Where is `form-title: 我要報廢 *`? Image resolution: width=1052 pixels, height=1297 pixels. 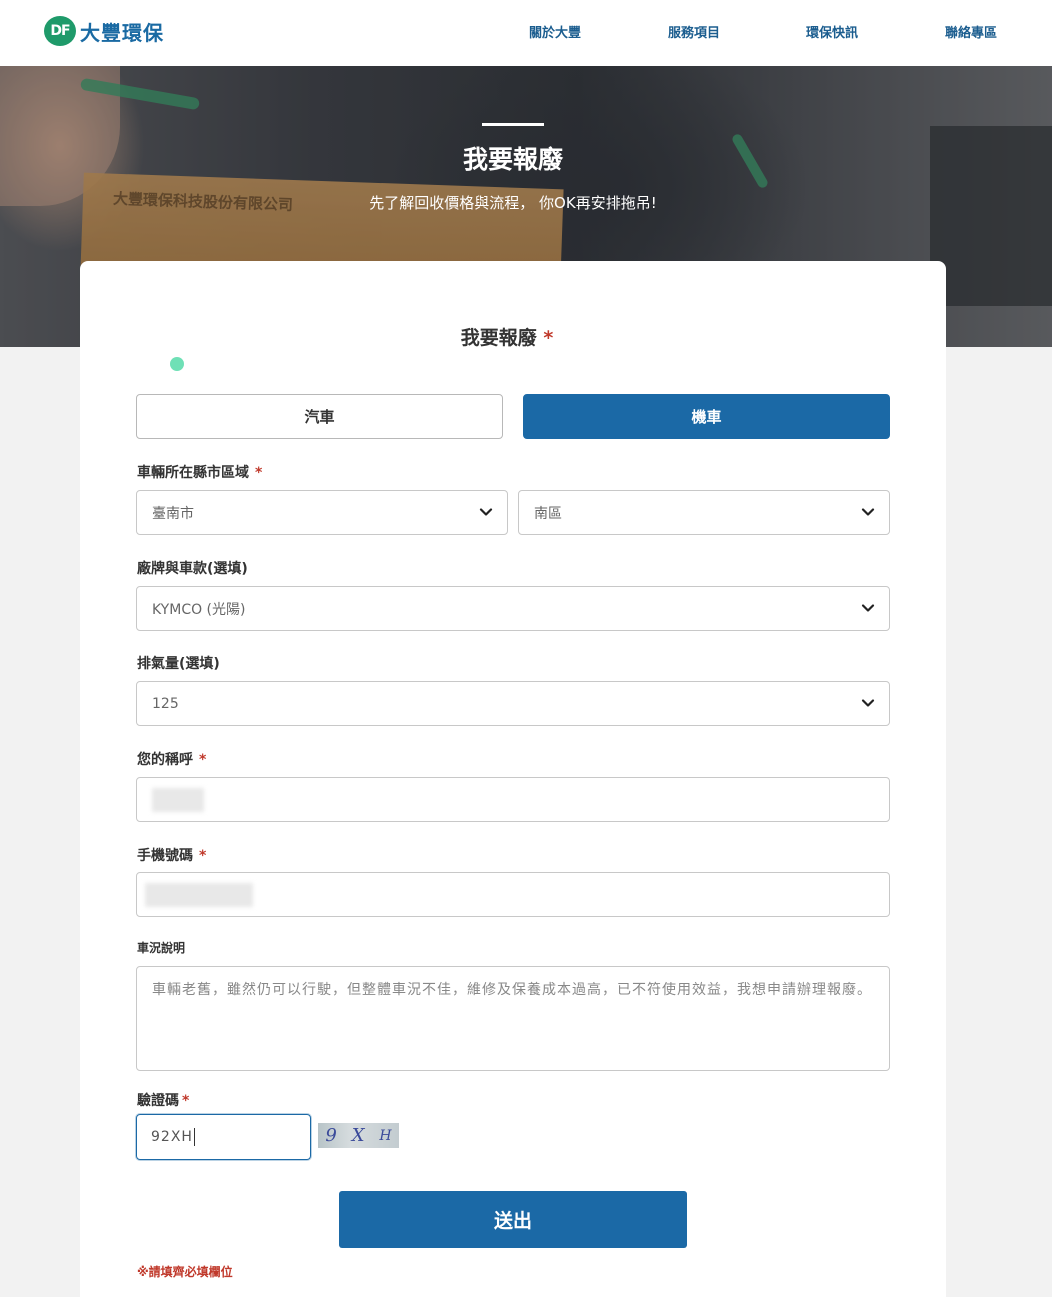
form-title: 我要報廢 * is located at coordinates (507, 336).